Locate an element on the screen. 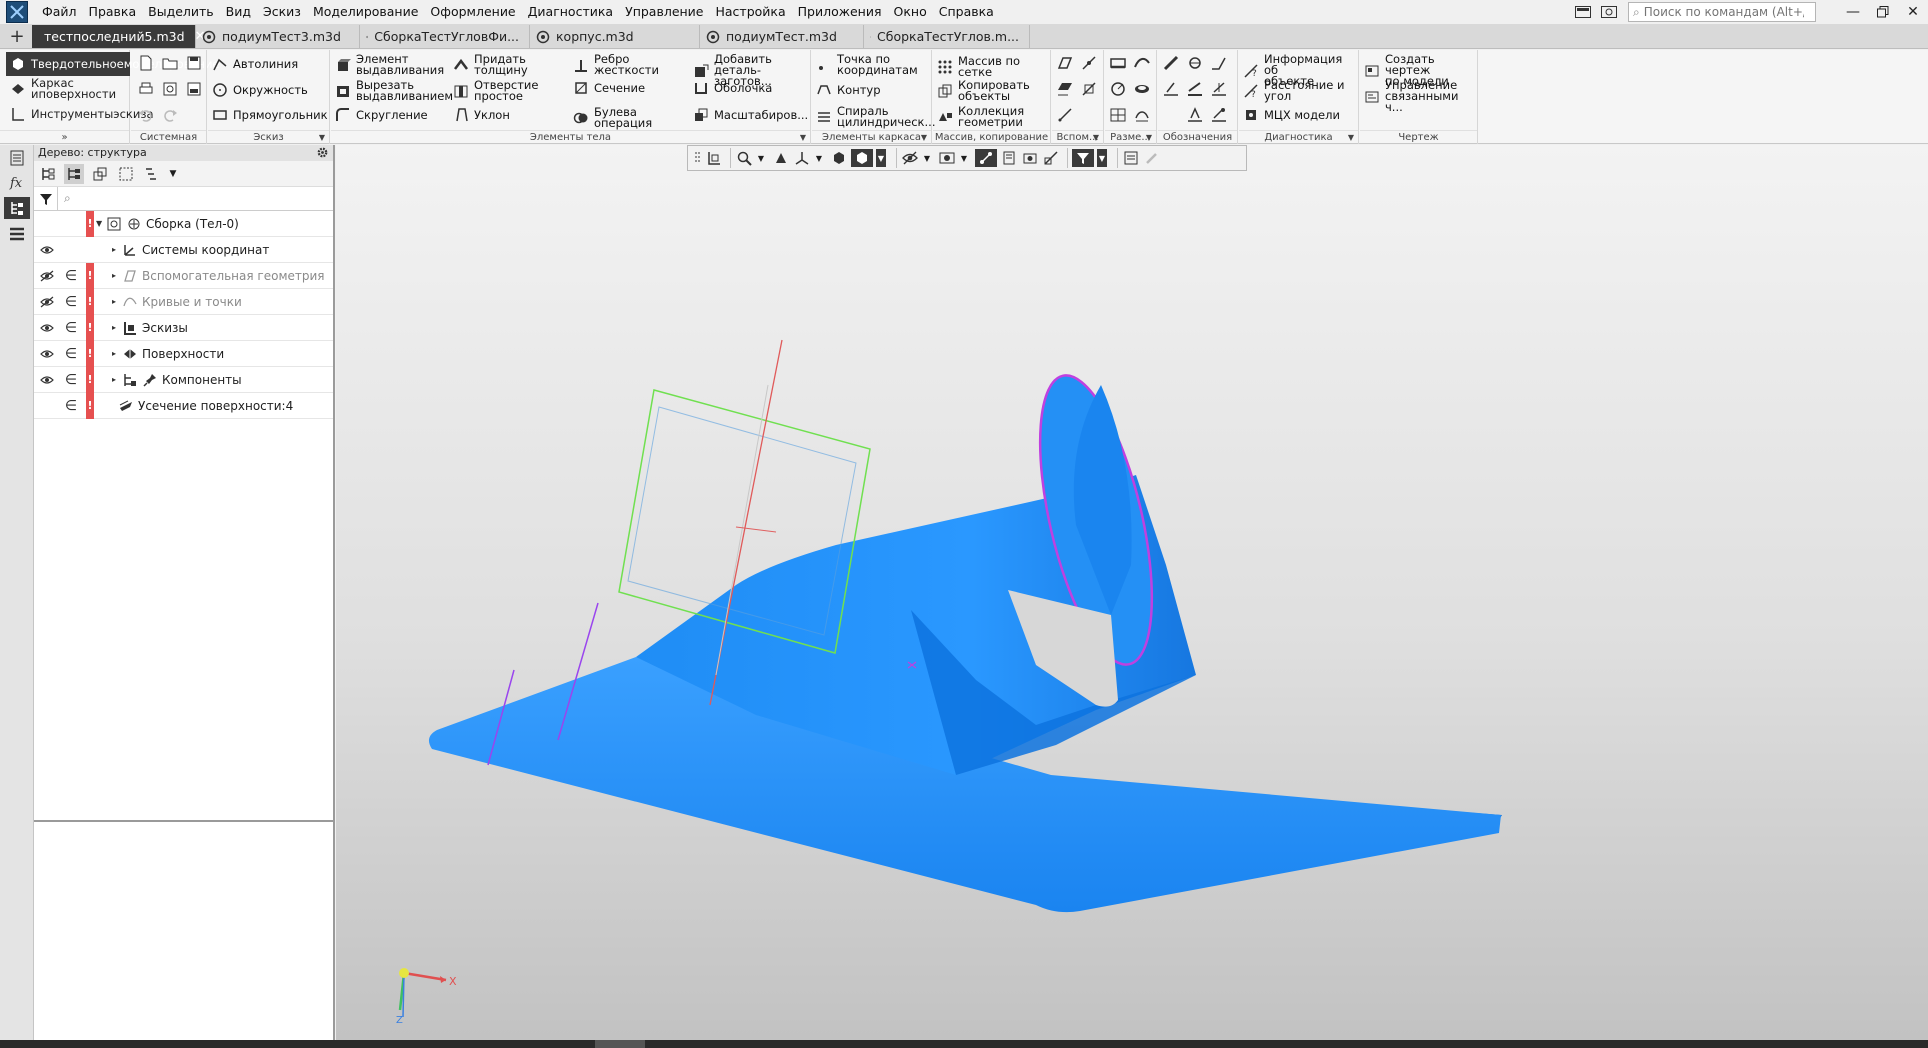 Image resolution: width=1928 pixels, height=1048 pixels. tree-panel-splitter is located at coordinates (183, 821).